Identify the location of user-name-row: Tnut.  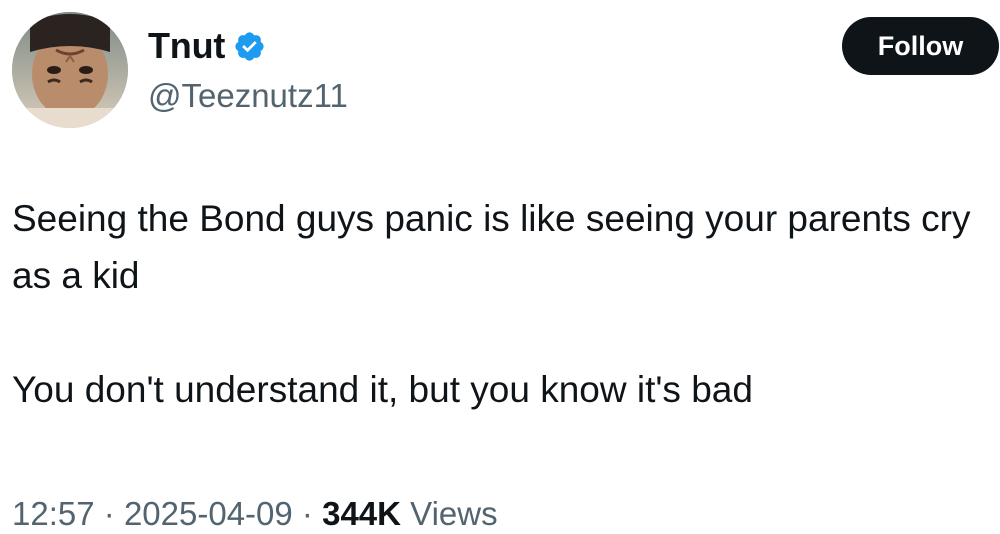
(207, 46).